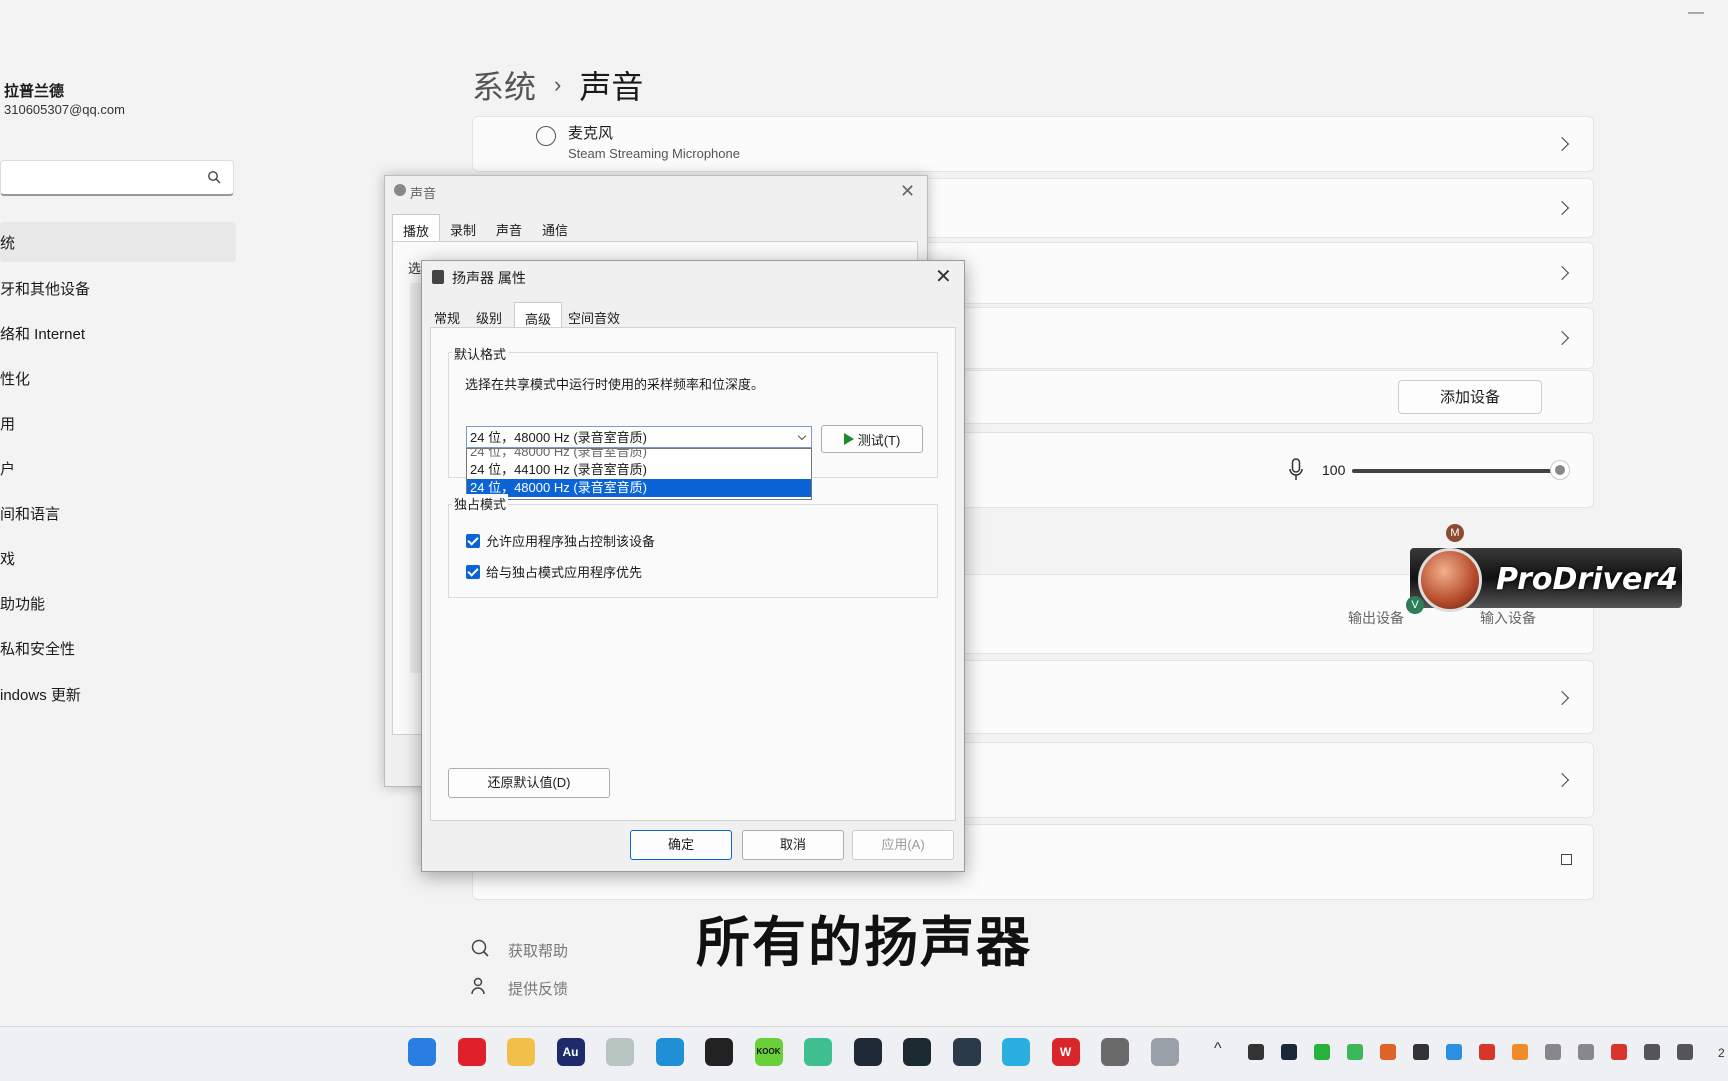 This screenshot has width=1728, height=1081. What do you see at coordinates (639, 488) in the screenshot?
I see `dropdown-option-selected: 24 位，48000 Hz (录音室音质)` at bounding box center [639, 488].